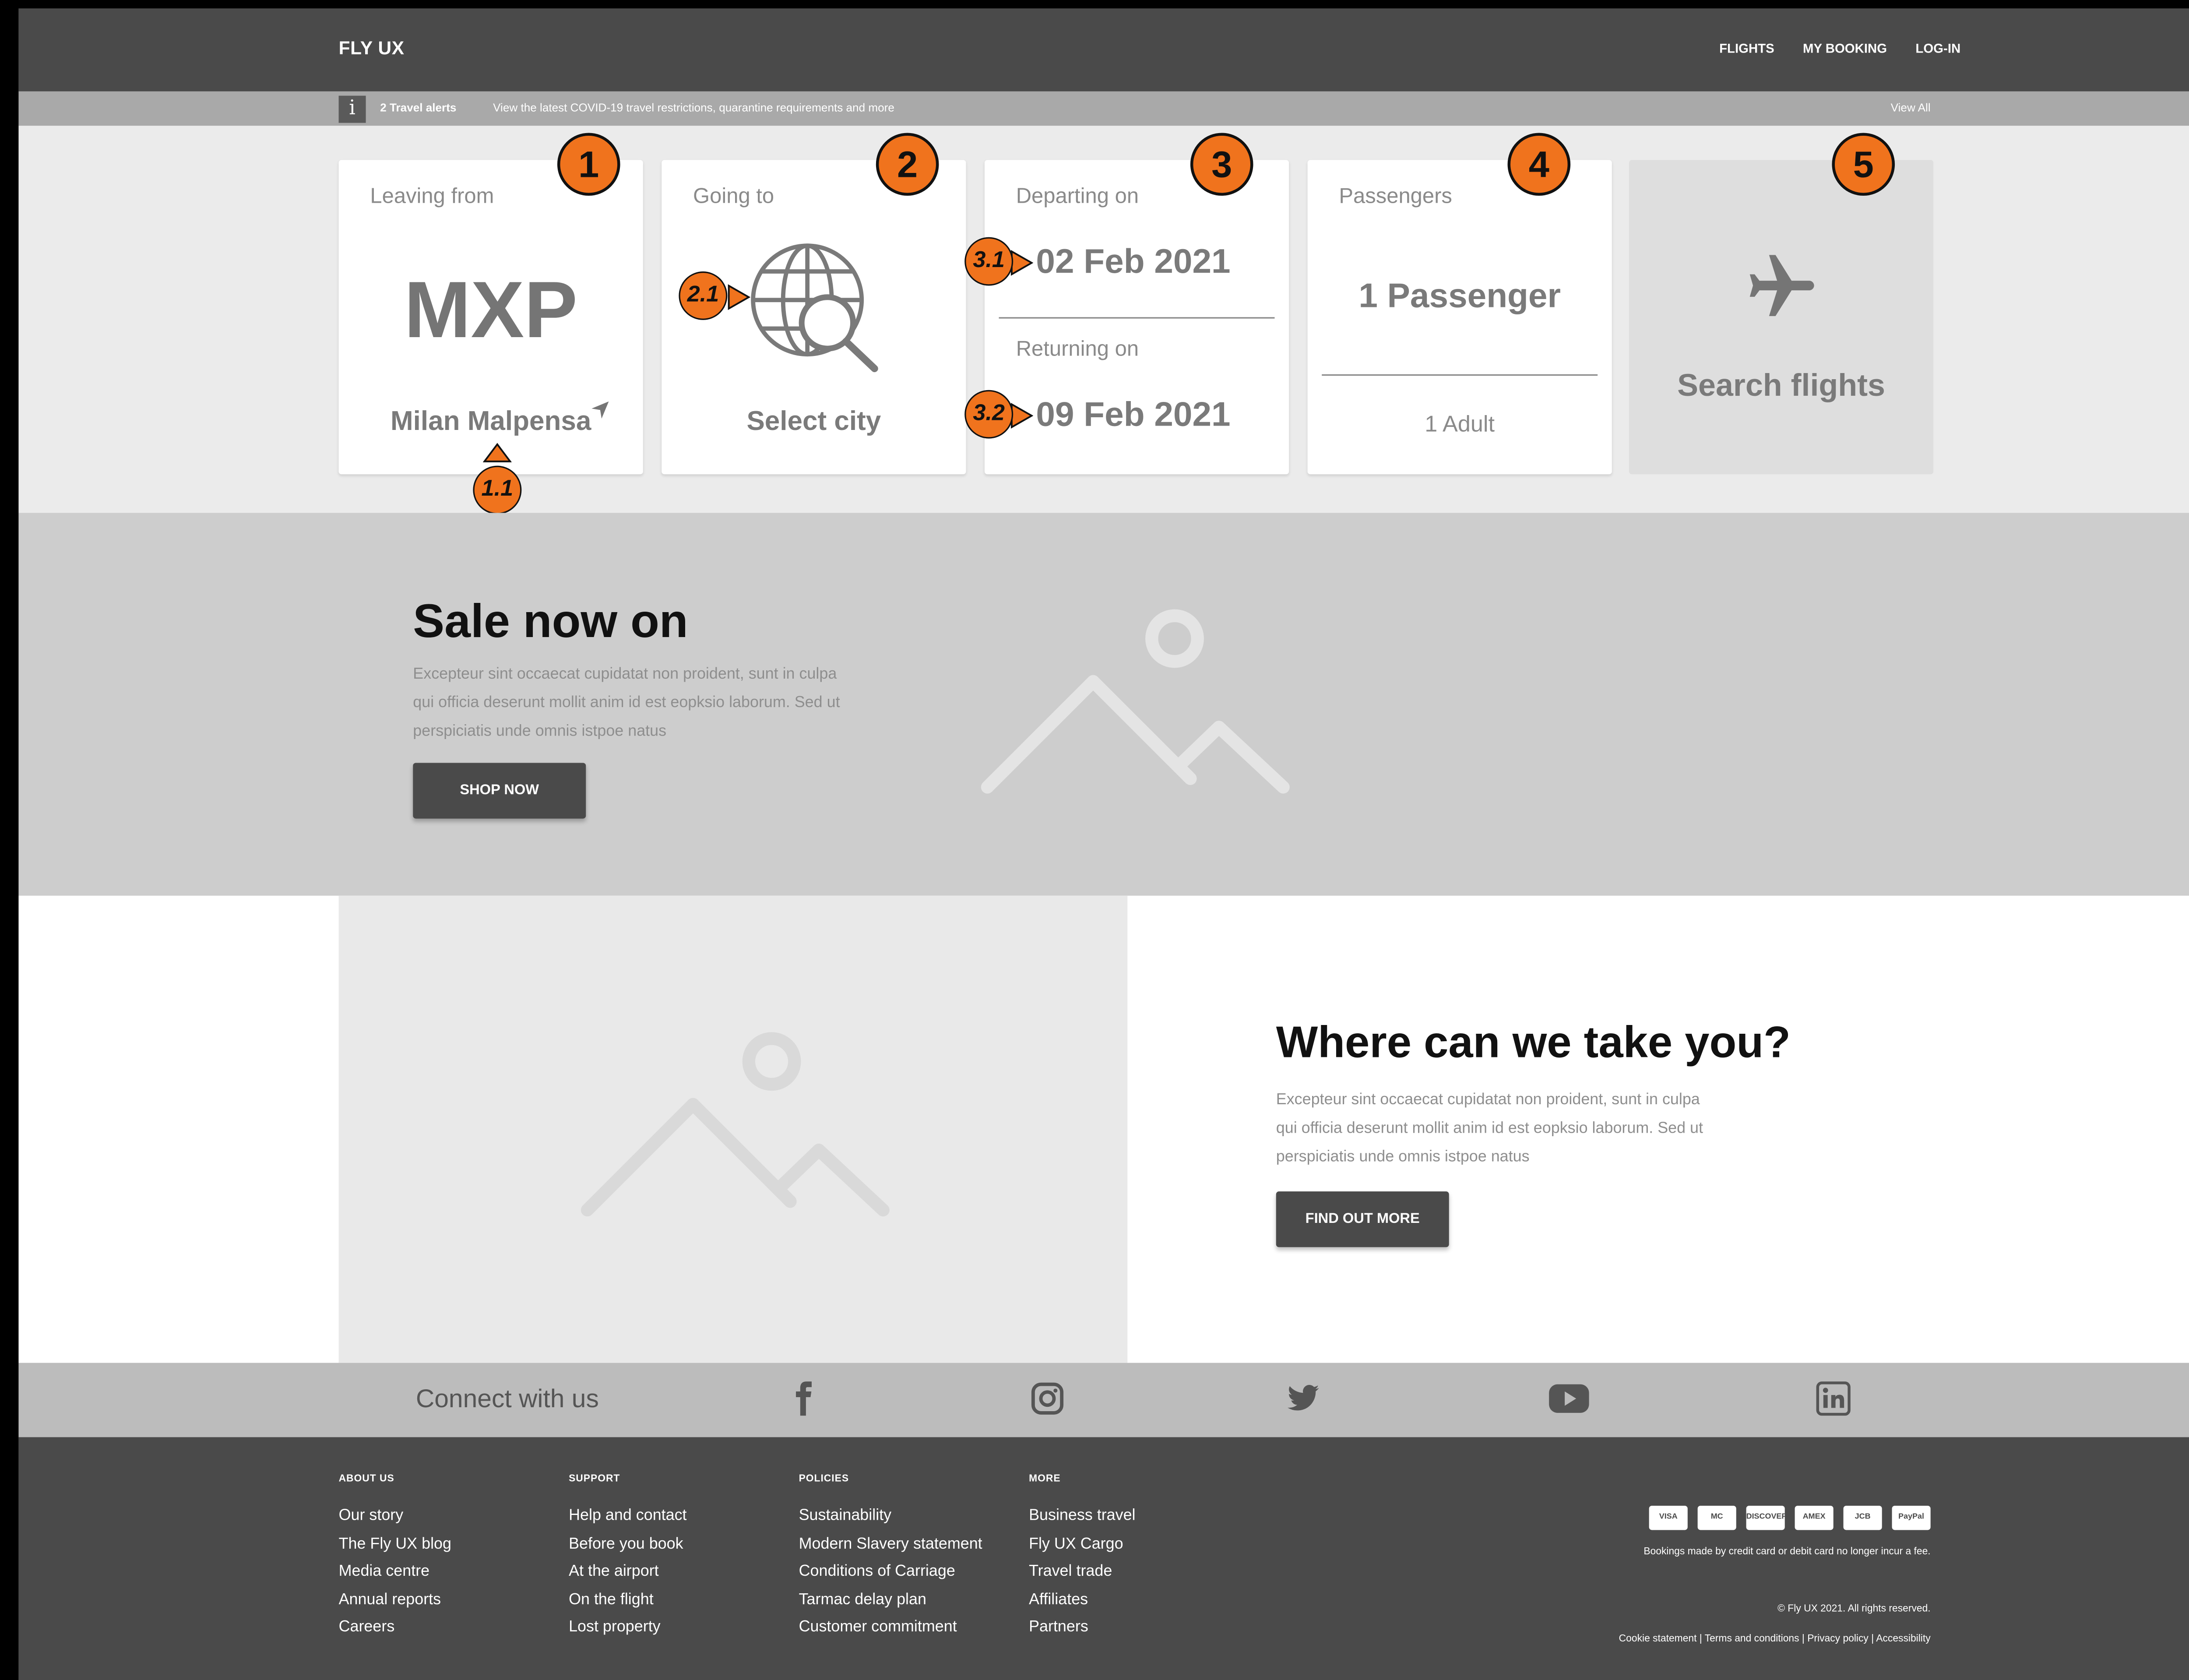 This screenshot has width=2189, height=1680. I want to click on mastercard-icon: MC, so click(1717, 1518).